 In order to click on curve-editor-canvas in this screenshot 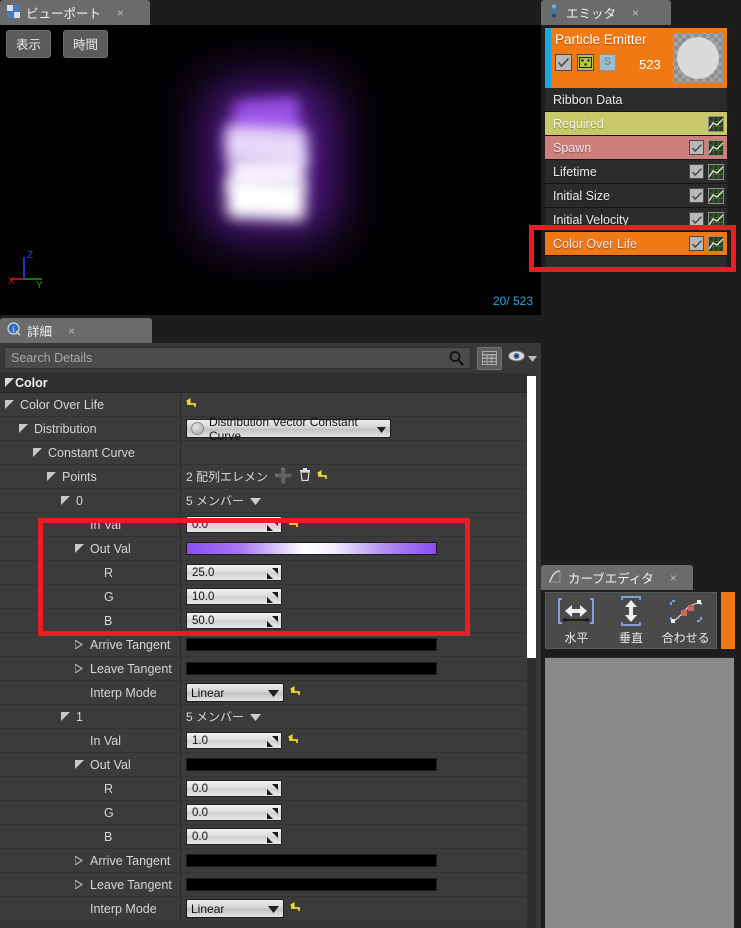, I will do `click(639, 792)`.